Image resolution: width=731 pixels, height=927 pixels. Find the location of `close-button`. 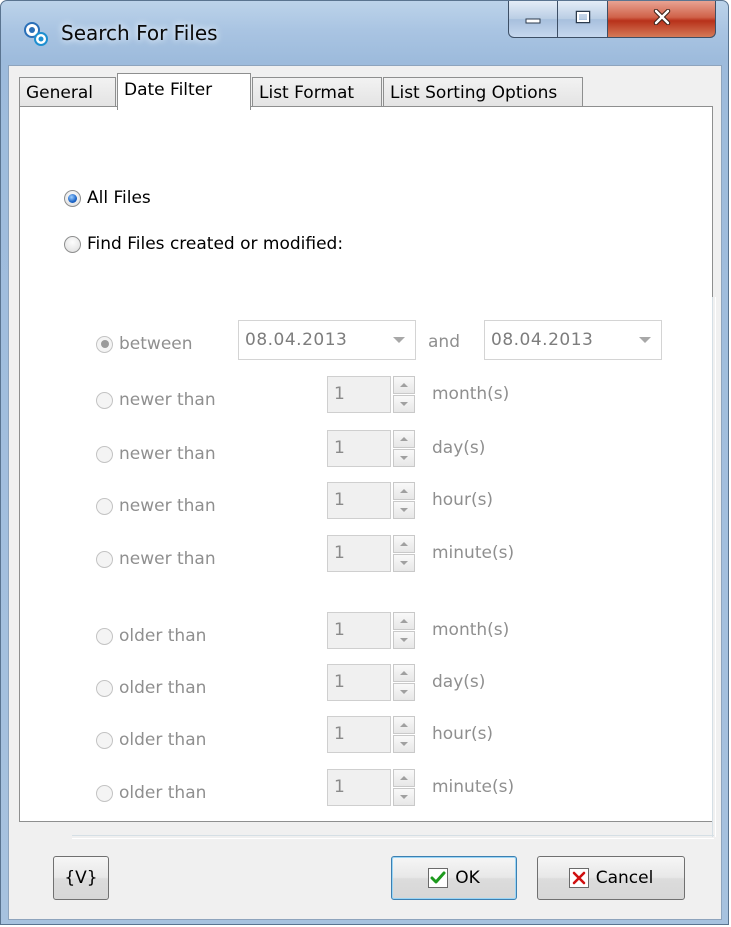

close-button is located at coordinates (662, 19).